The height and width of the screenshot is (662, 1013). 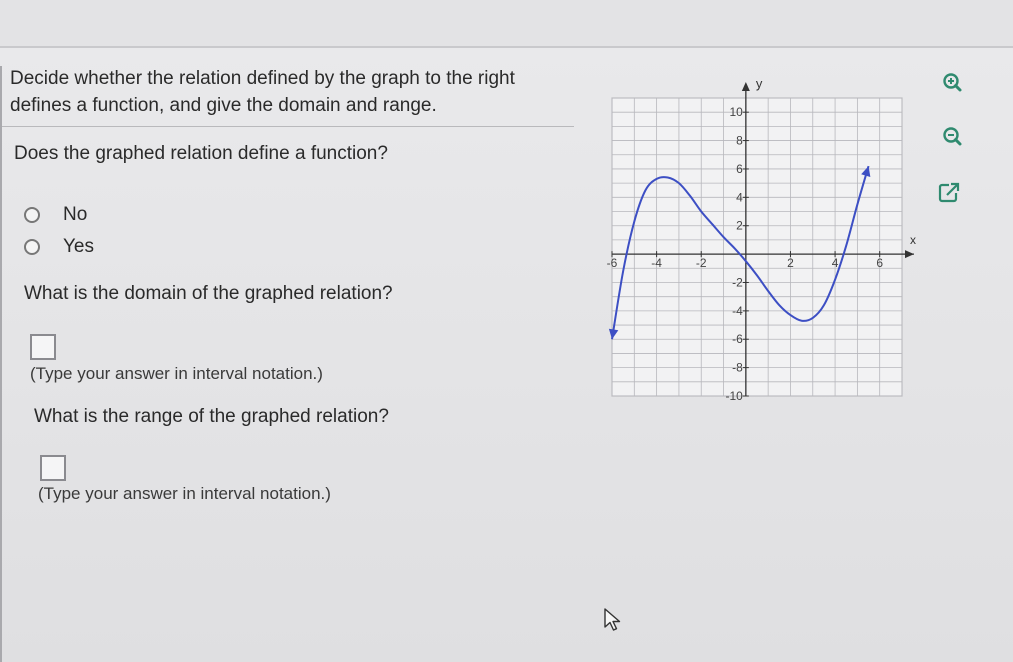 I want to click on y-tick-label: 6, so click(x=739, y=169).